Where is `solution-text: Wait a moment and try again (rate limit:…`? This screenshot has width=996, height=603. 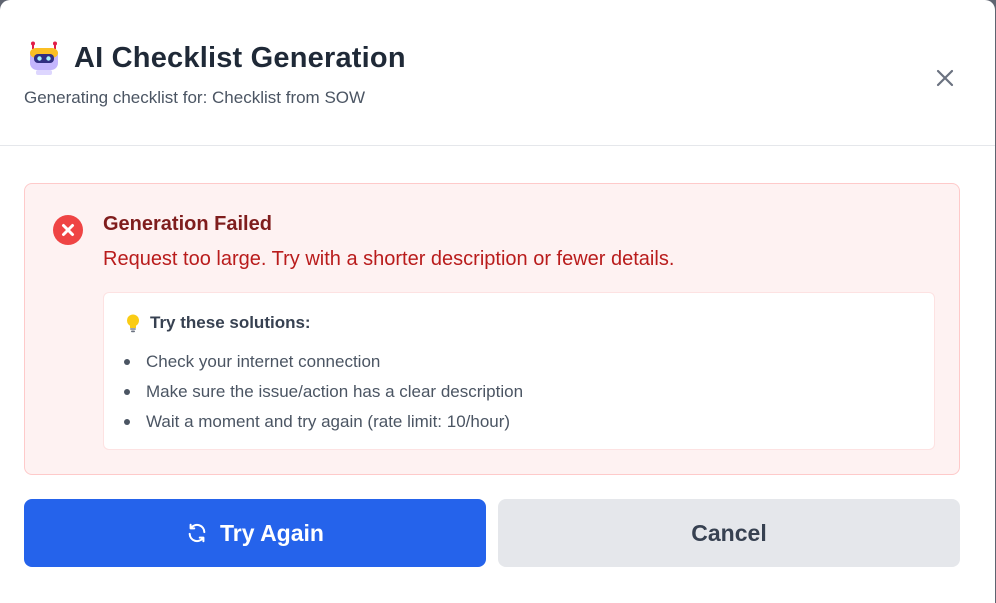 solution-text: Wait a moment and try again (rate limit:… is located at coordinates (328, 421).